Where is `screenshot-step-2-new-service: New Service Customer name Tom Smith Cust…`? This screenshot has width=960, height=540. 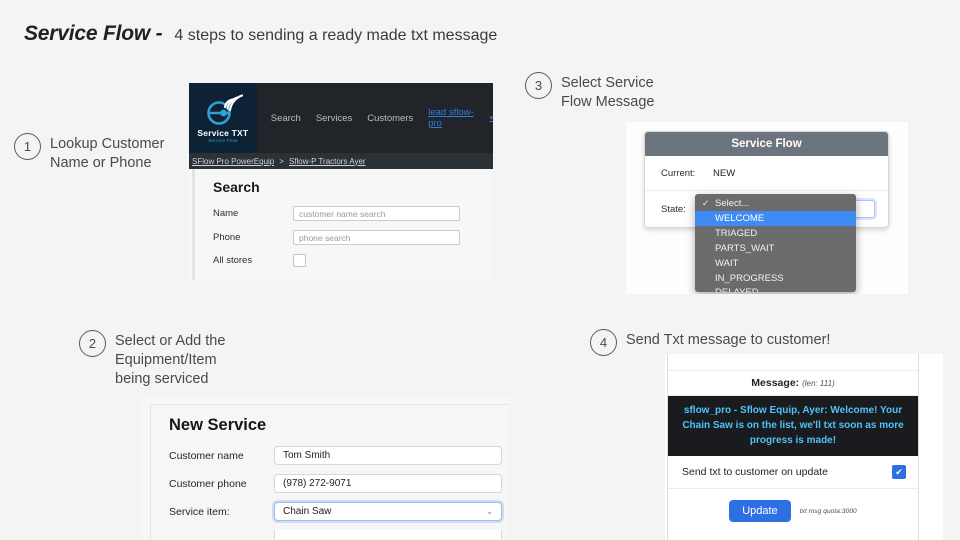 screenshot-step-2-new-service: New Service Customer name Tom Smith Cust… is located at coordinates (325, 468).